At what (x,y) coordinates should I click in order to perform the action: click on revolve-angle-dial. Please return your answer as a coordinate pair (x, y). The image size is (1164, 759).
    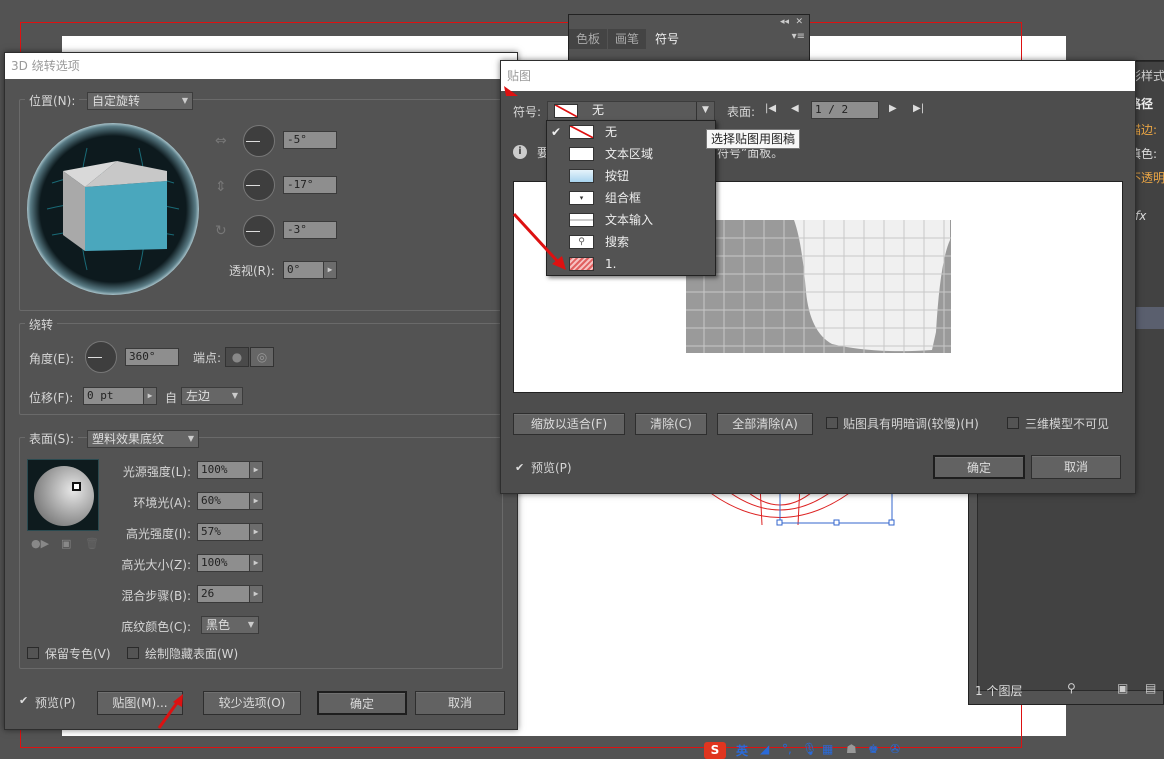
    Looking at the image, I should click on (101, 357).